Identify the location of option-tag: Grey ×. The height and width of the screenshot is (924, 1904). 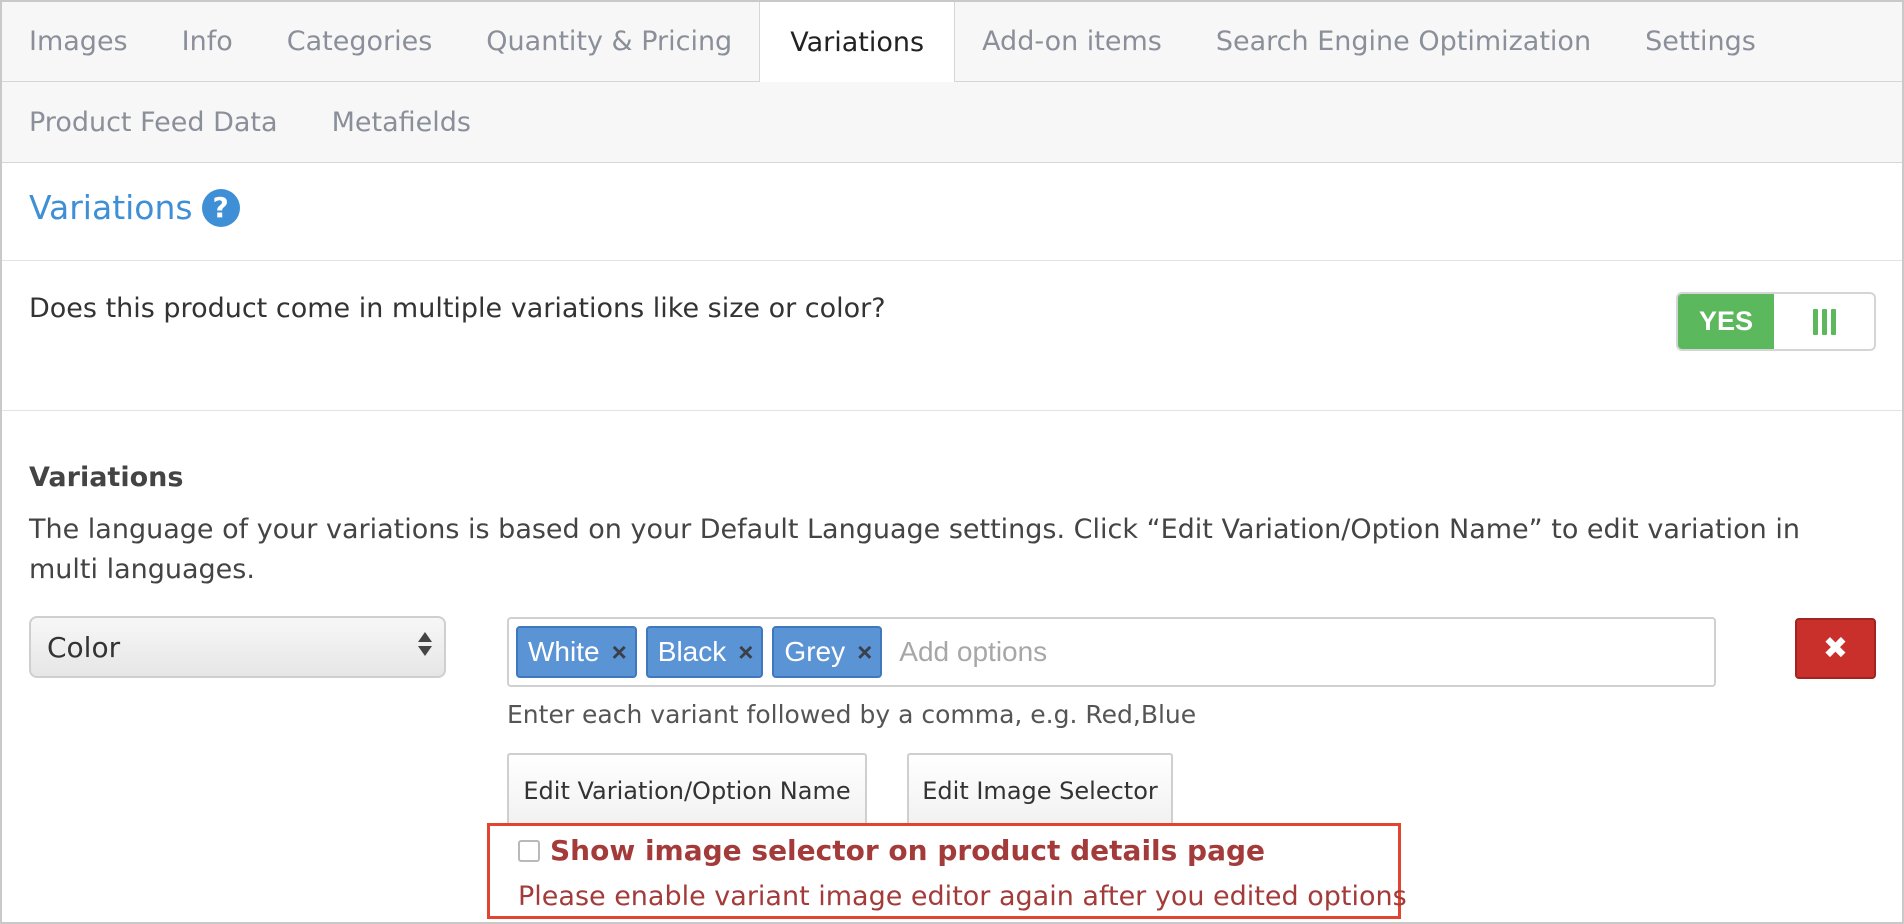
(827, 652).